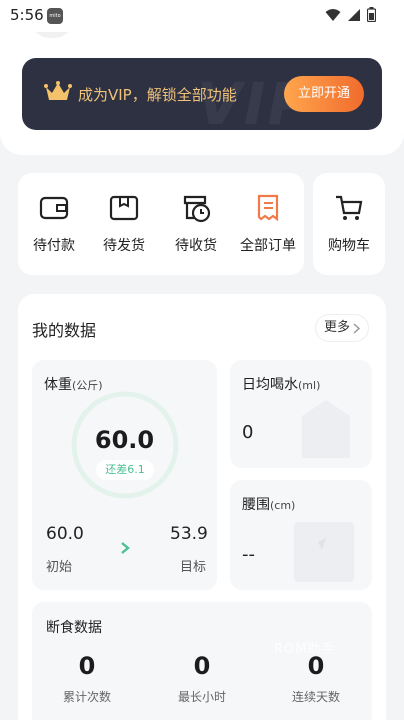 The width and height of the screenshot is (404, 720). Describe the element at coordinates (324, 552) in the screenshot. I see `tape-measure-decoration-icon` at that location.